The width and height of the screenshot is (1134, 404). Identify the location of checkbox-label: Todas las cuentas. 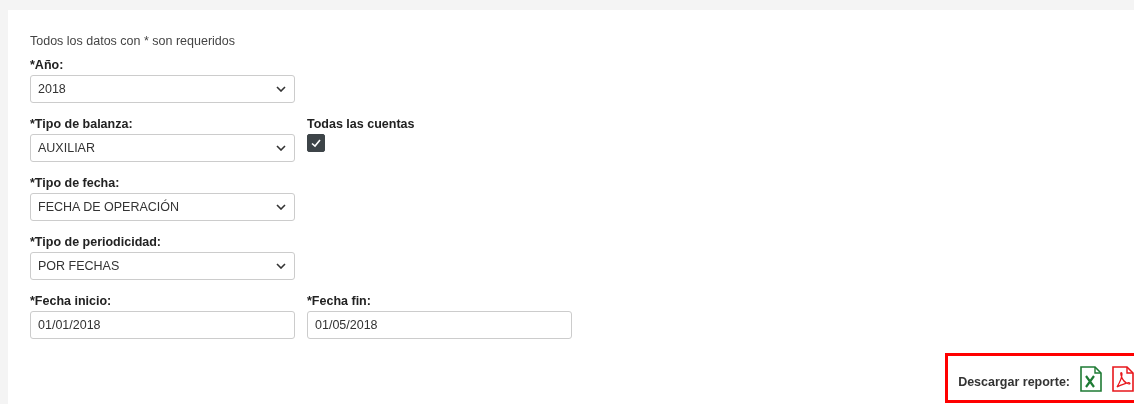
(361, 124).